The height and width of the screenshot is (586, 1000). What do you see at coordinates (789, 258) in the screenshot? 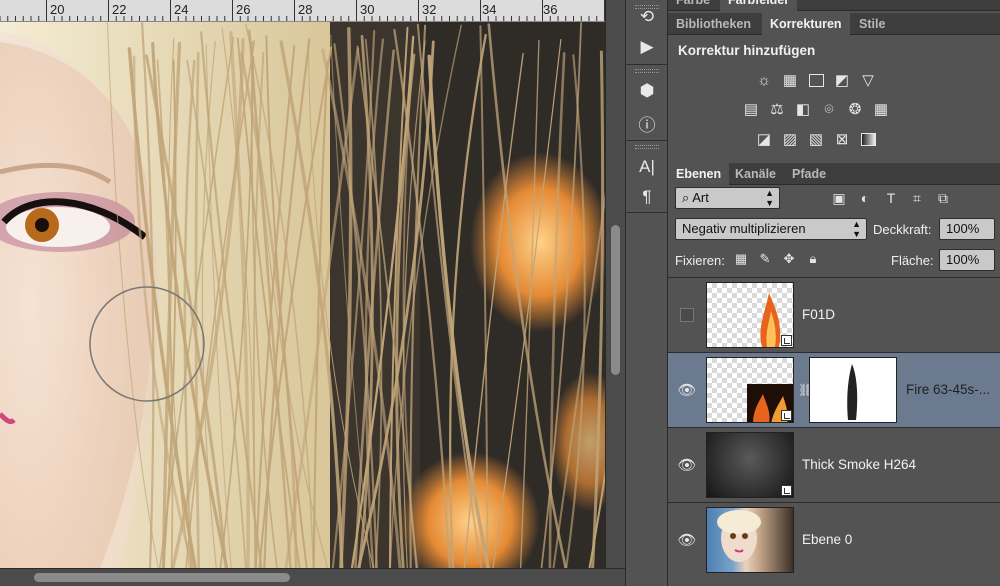
I see `lock-move-icon: ✥` at bounding box center [789, 258].